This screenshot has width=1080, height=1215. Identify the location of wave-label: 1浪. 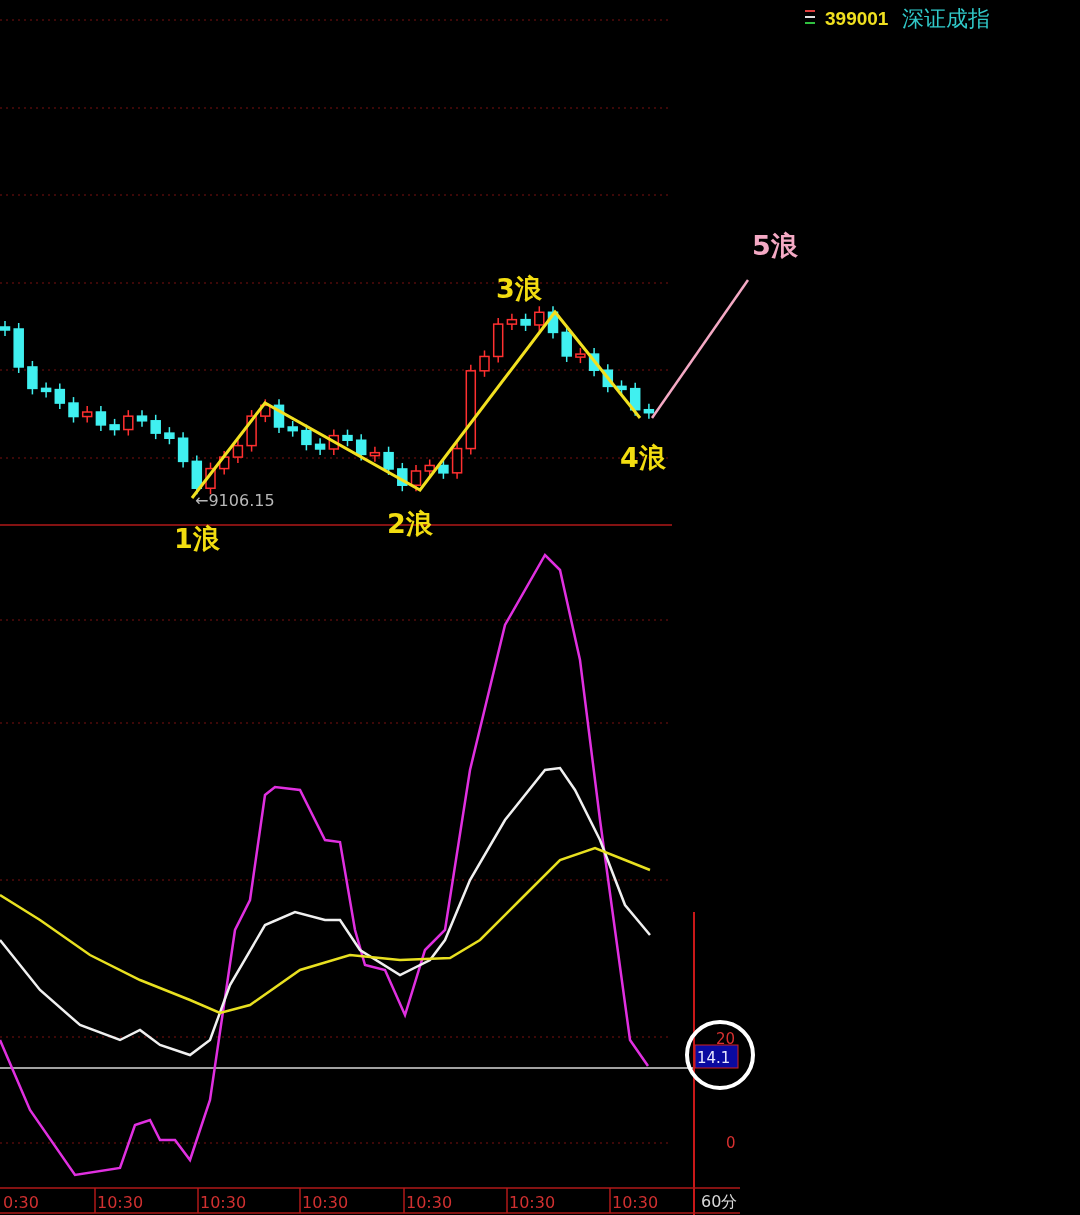
(197, 538).